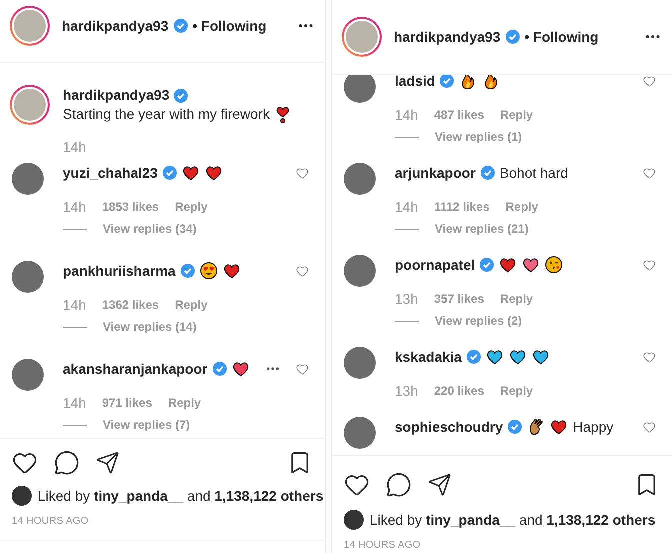 Image resolution: width=672 pixels, height=553 pixels. I want to click on view-replies-link: View replies (7), so click(146, 425).